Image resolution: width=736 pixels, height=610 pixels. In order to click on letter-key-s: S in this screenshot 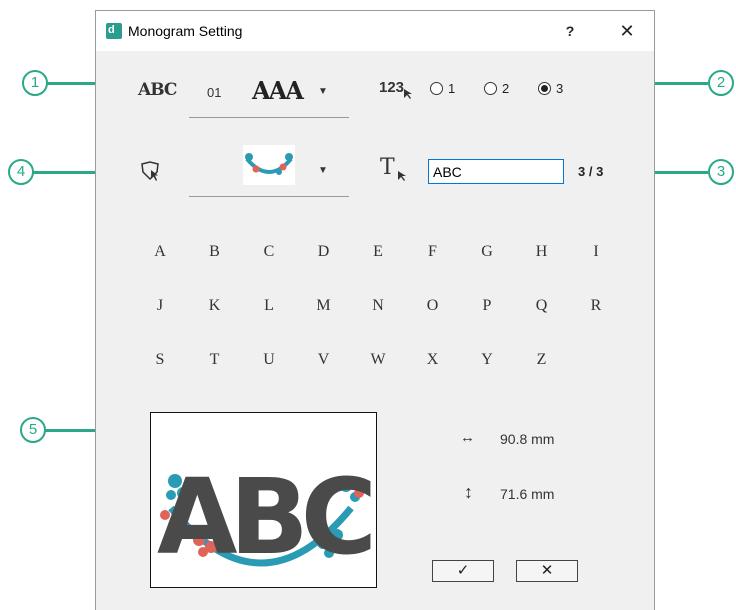, I will do `click(160, 360)`.